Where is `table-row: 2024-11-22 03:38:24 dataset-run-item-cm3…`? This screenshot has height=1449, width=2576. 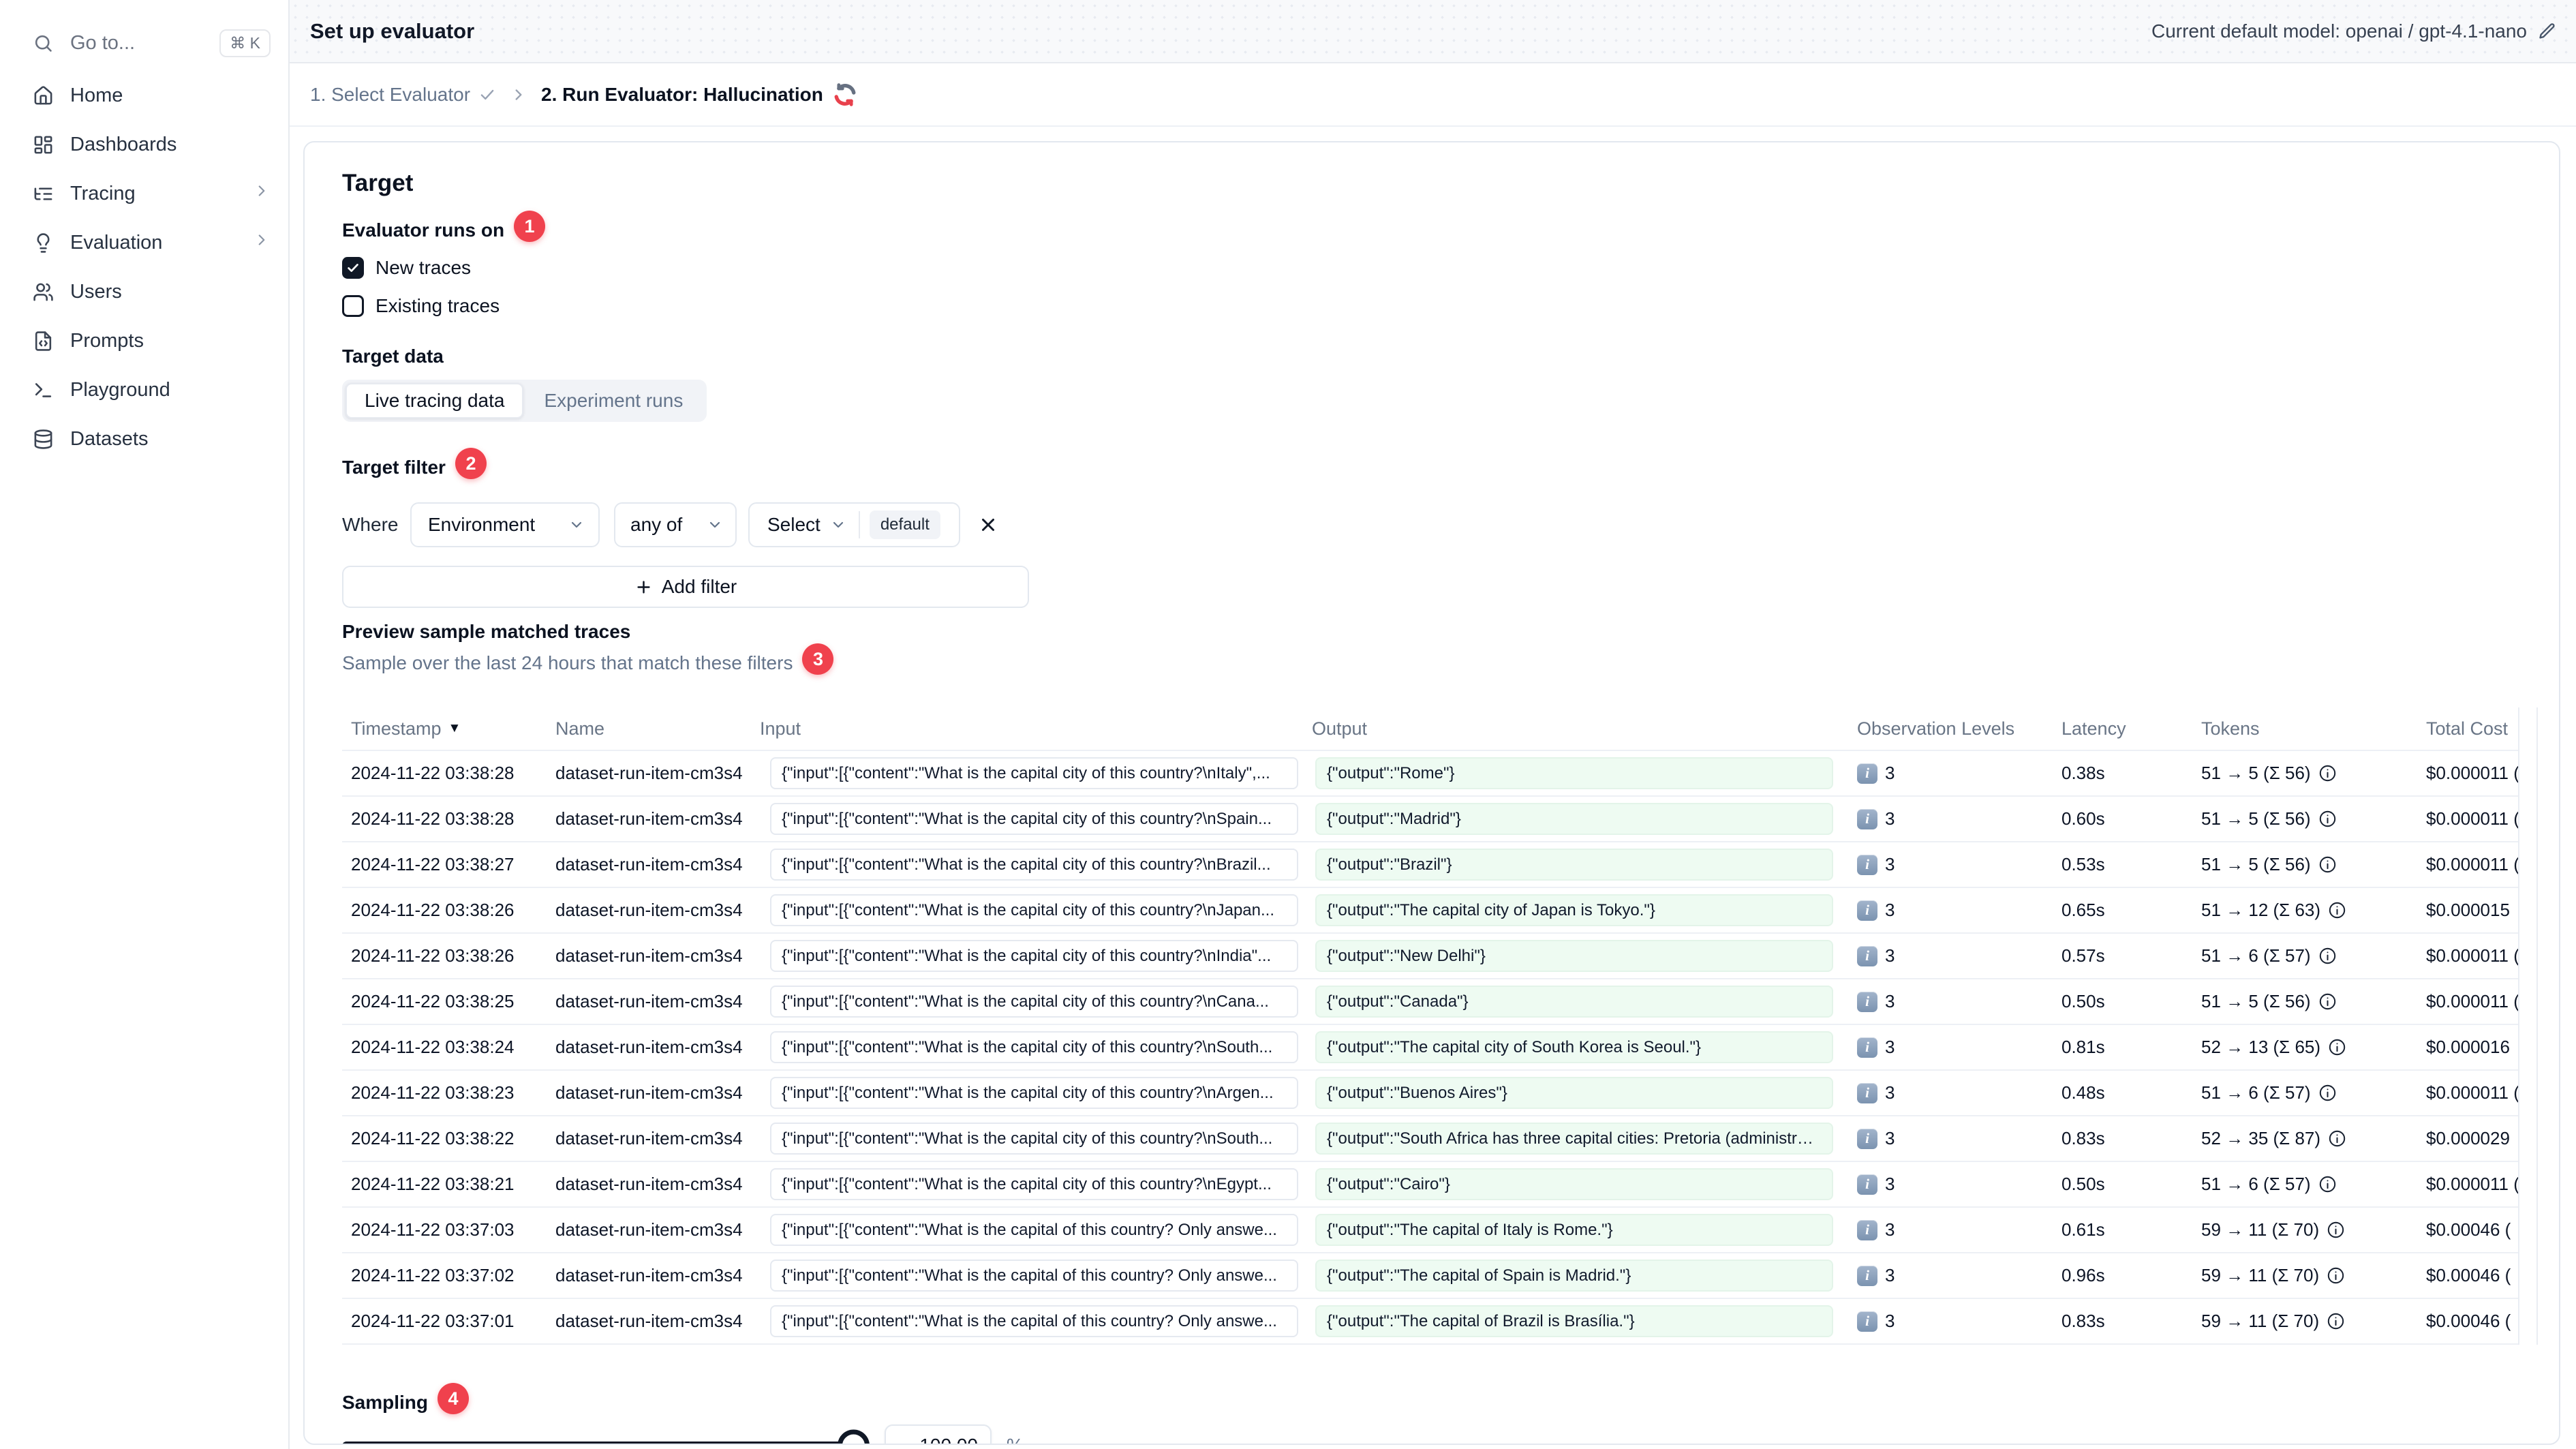
table-row: 2024-11-22 03:38:24 dataset-run-item-cm3… is located at coordinates (1430, 1046).